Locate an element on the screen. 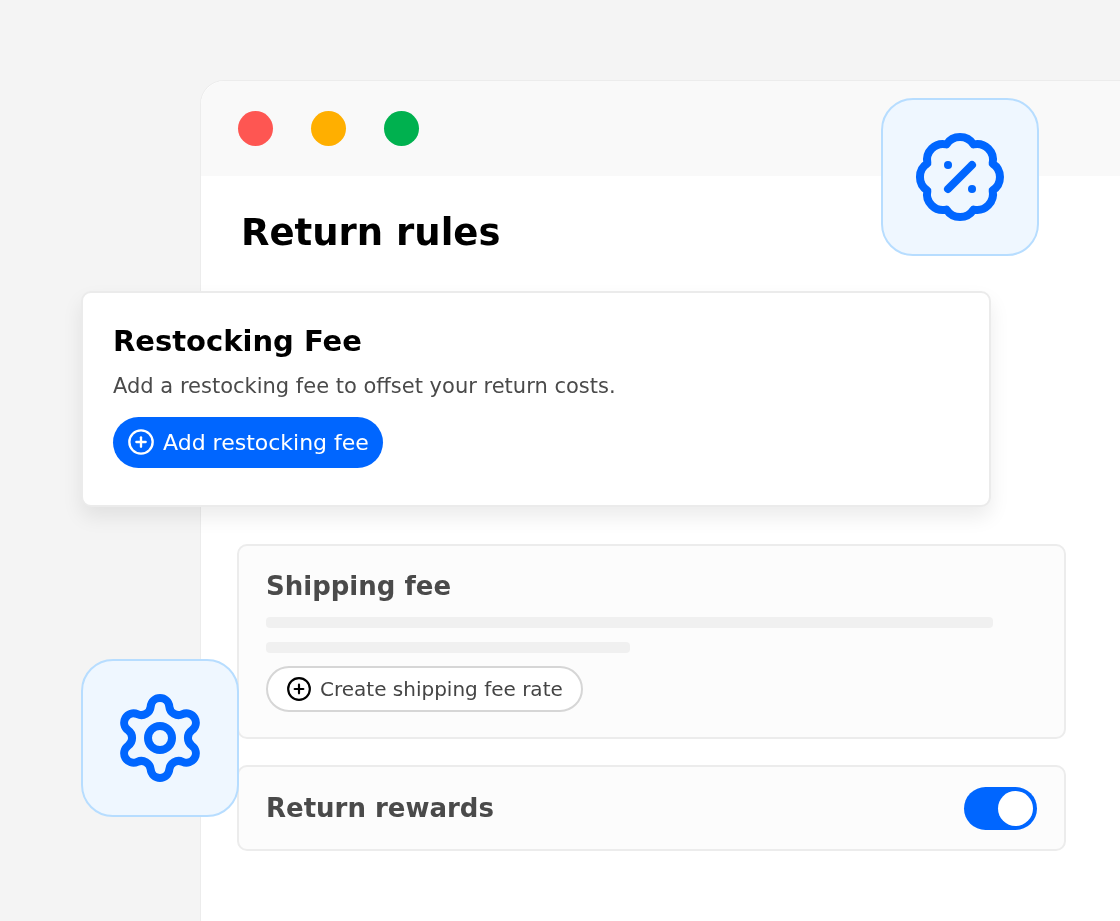 This screenshot has width=1120, height=921. card-title: Restocking Fee is located at coordinates (238, 341).